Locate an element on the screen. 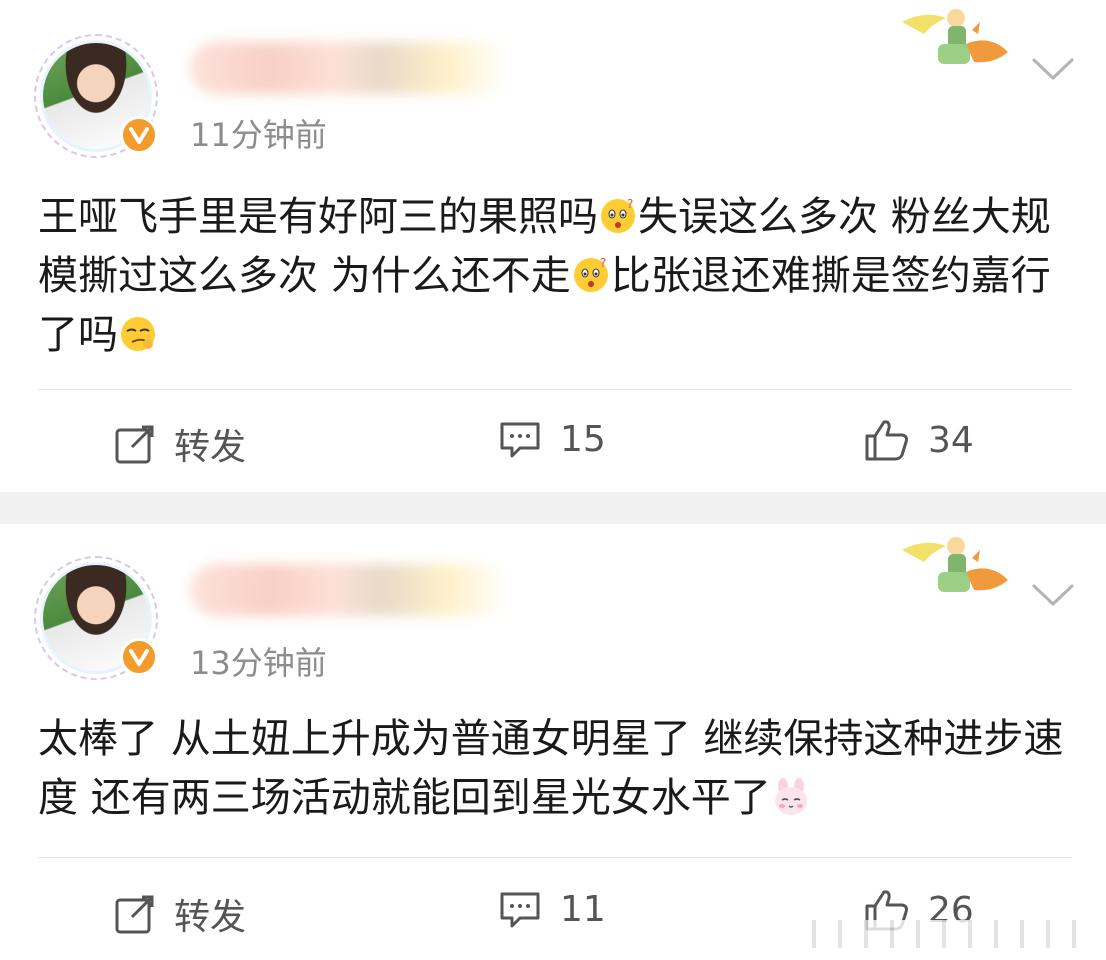 This screenshot has height=960, width=1106. post-time: 11分钟前 is located at coordinates (258, 135).